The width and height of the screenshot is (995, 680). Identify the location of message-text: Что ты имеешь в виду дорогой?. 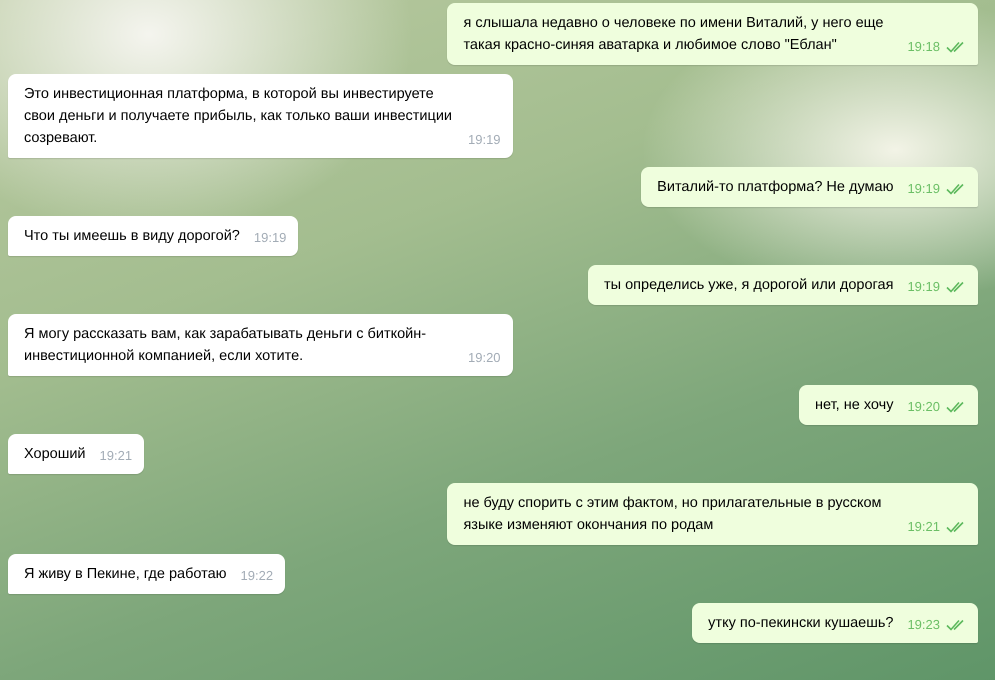
(132, 236).